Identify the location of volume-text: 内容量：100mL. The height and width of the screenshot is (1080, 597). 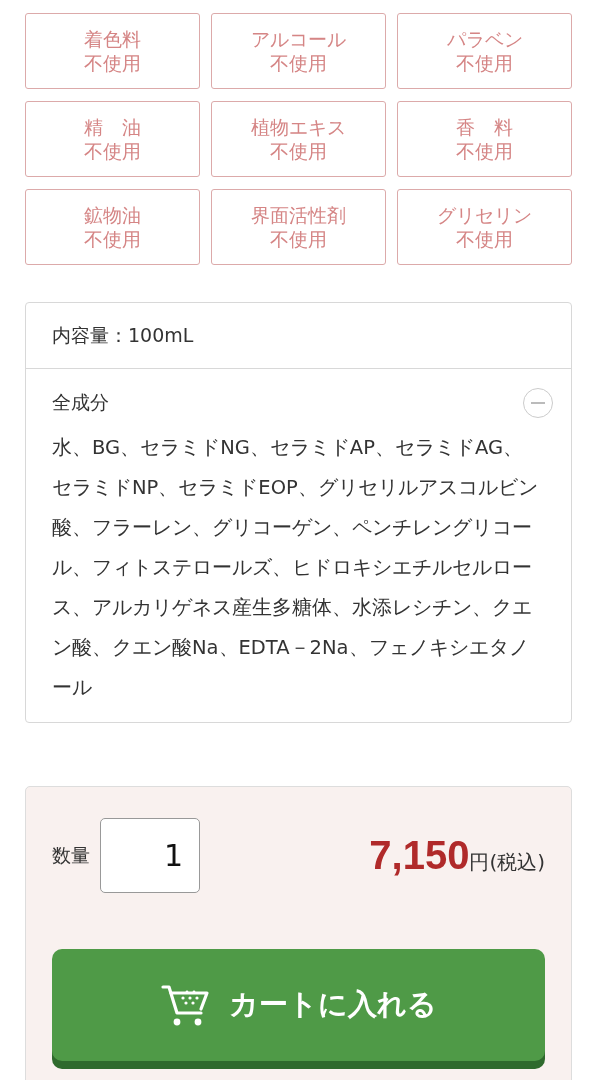
(123, 335).